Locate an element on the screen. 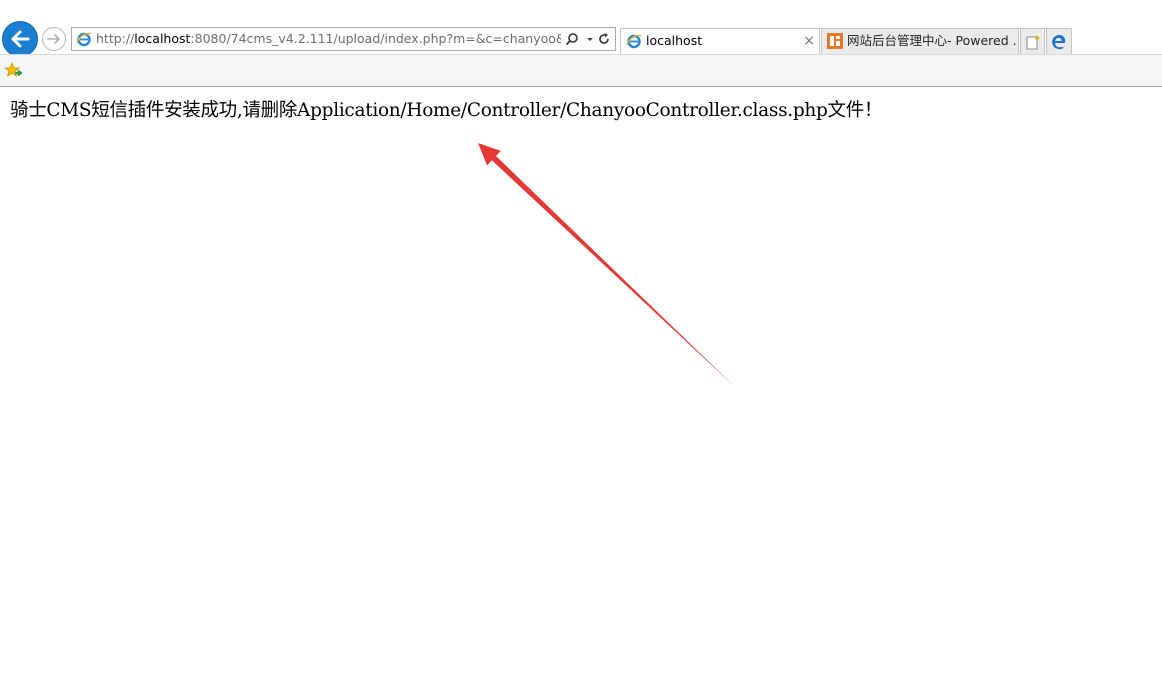  annotation-arrow is located at coordinates (606, 265).